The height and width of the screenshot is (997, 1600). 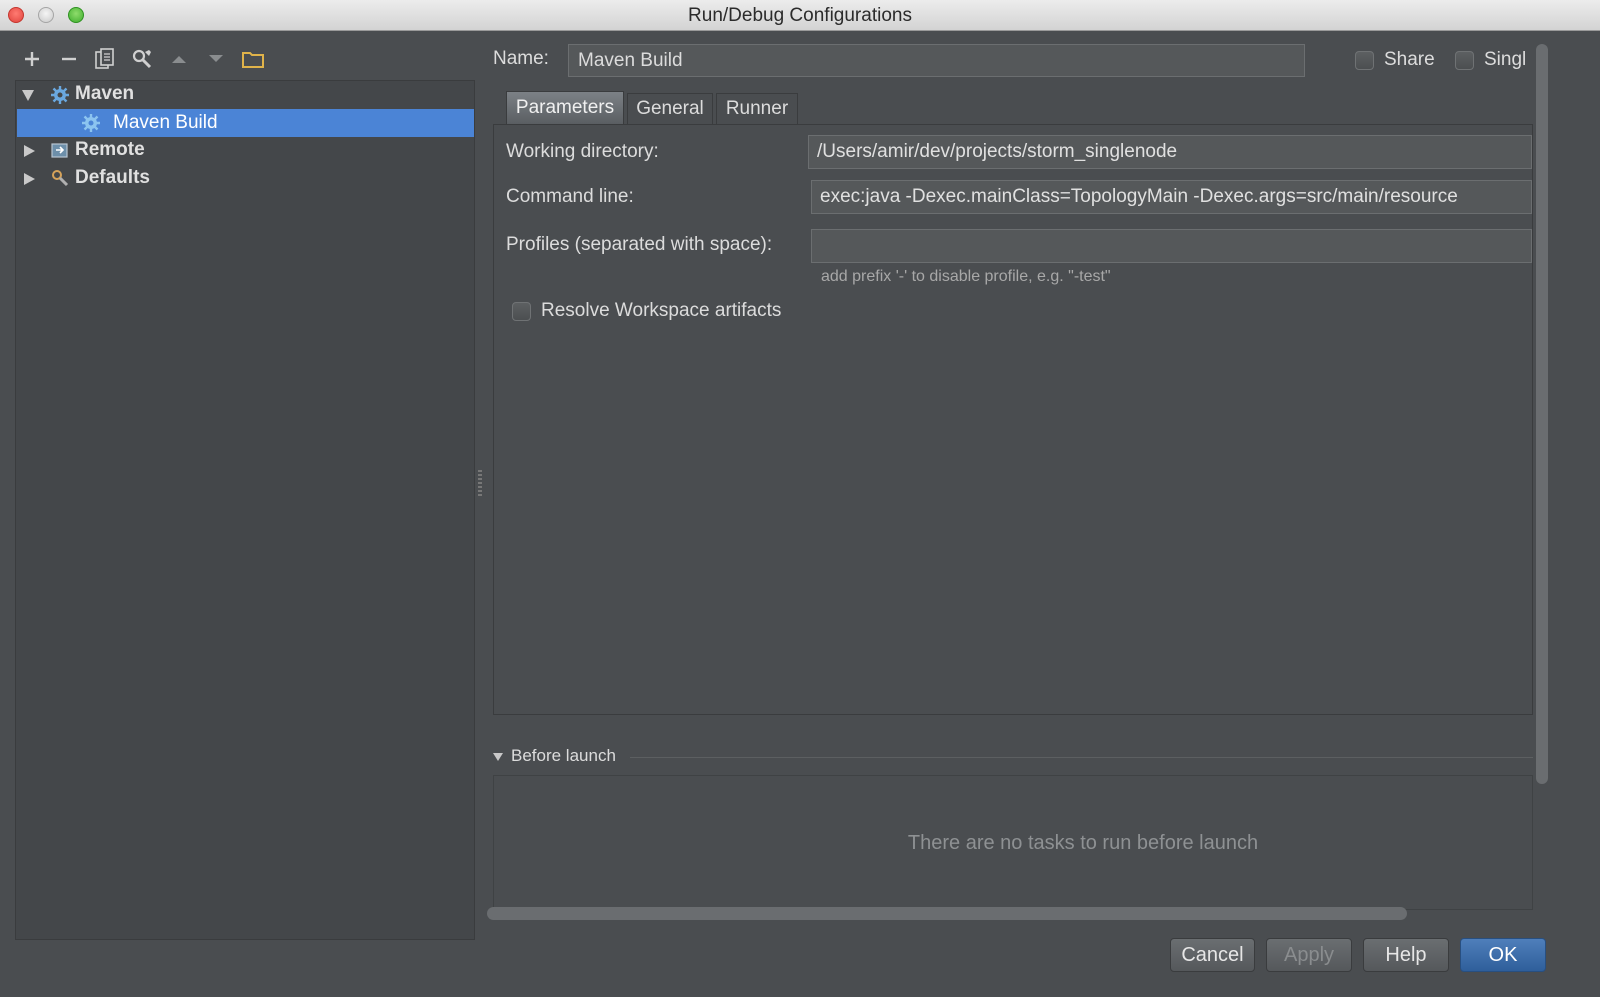 I want to click on window-titlebar: Run/Debug Configurations, so click(x=800, y=15).